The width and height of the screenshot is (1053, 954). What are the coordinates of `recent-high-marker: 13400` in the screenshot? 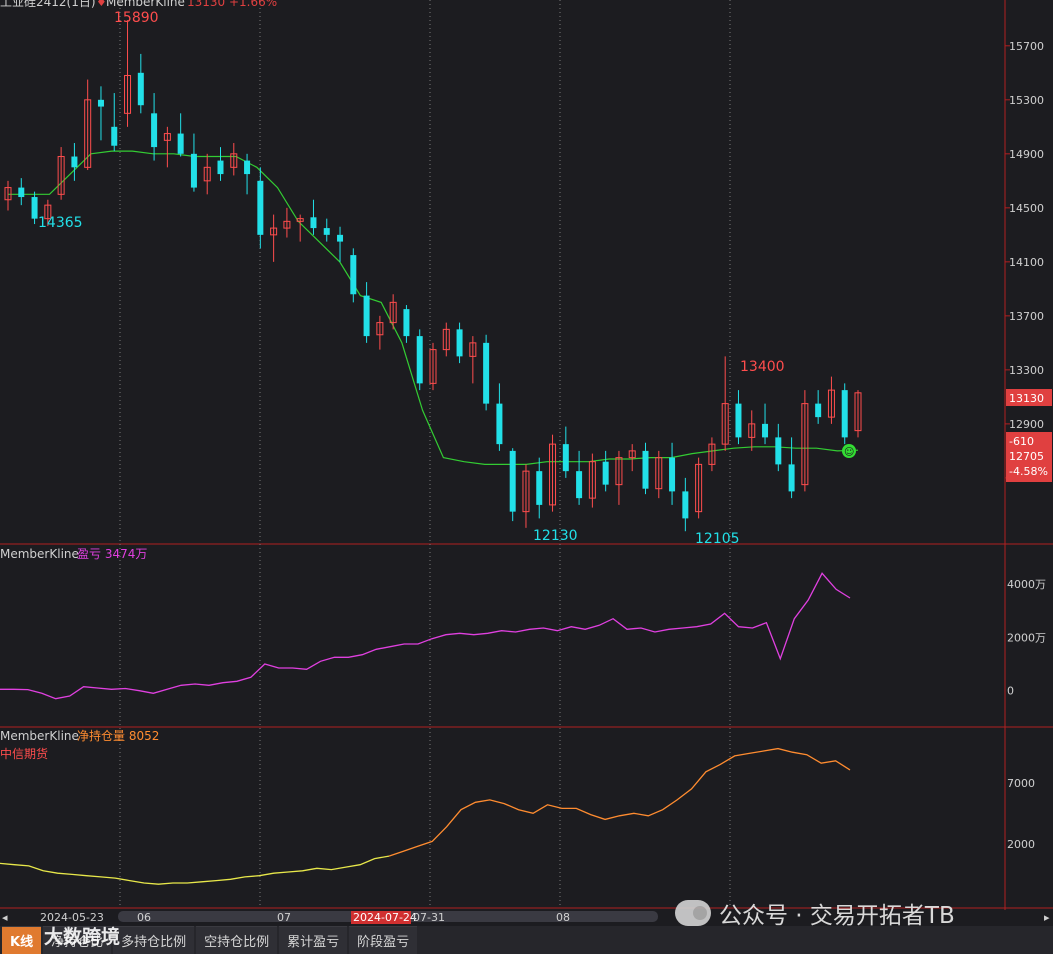 It's located at (762, 367).